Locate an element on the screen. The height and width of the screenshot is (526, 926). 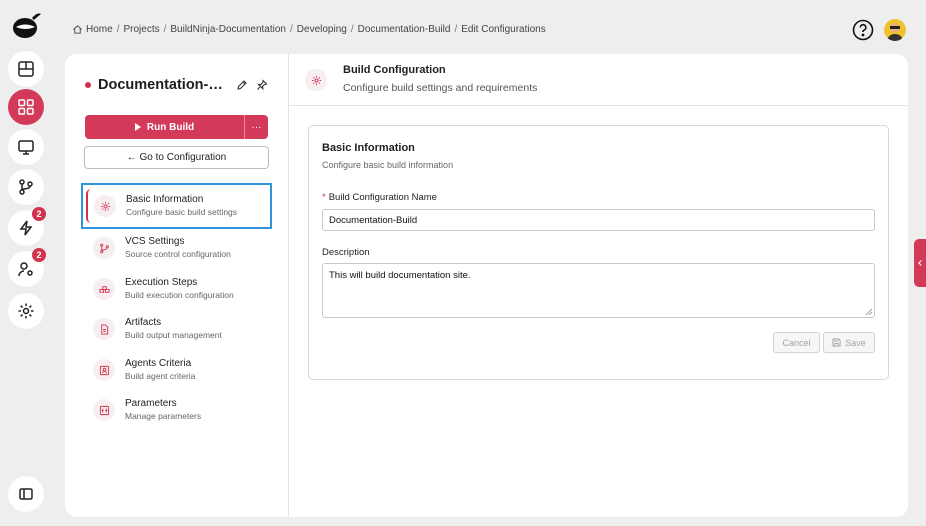
help-icon is located at coordinates (863, 30).